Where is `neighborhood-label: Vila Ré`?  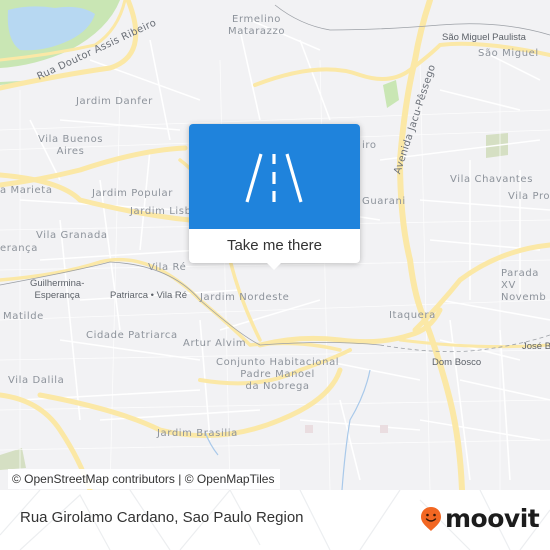
neighborhood-label: Vila Ré is located at coordinates (167, 267).